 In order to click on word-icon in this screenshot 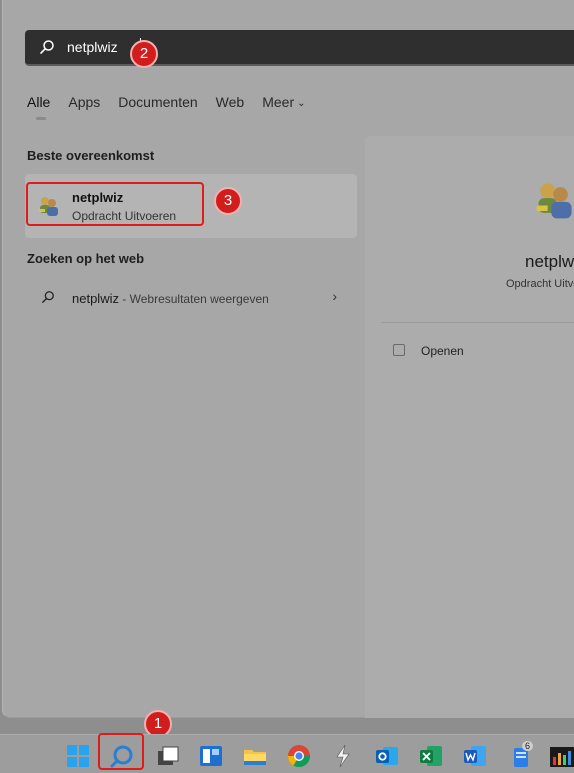, I will do `click(475, 756)`.